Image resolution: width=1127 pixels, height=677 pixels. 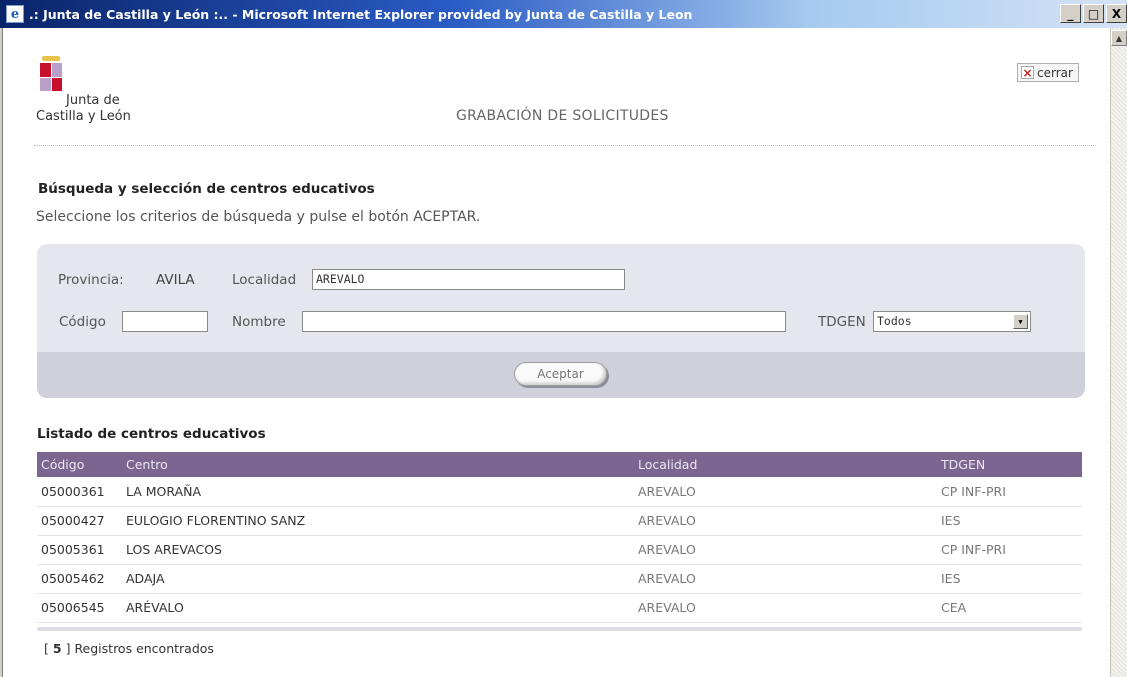 What do you see at coordinates (1009, 464) in the screenshot?
I see `column-header-tdgen: TDGEN` at bounding box center [1009, 464].